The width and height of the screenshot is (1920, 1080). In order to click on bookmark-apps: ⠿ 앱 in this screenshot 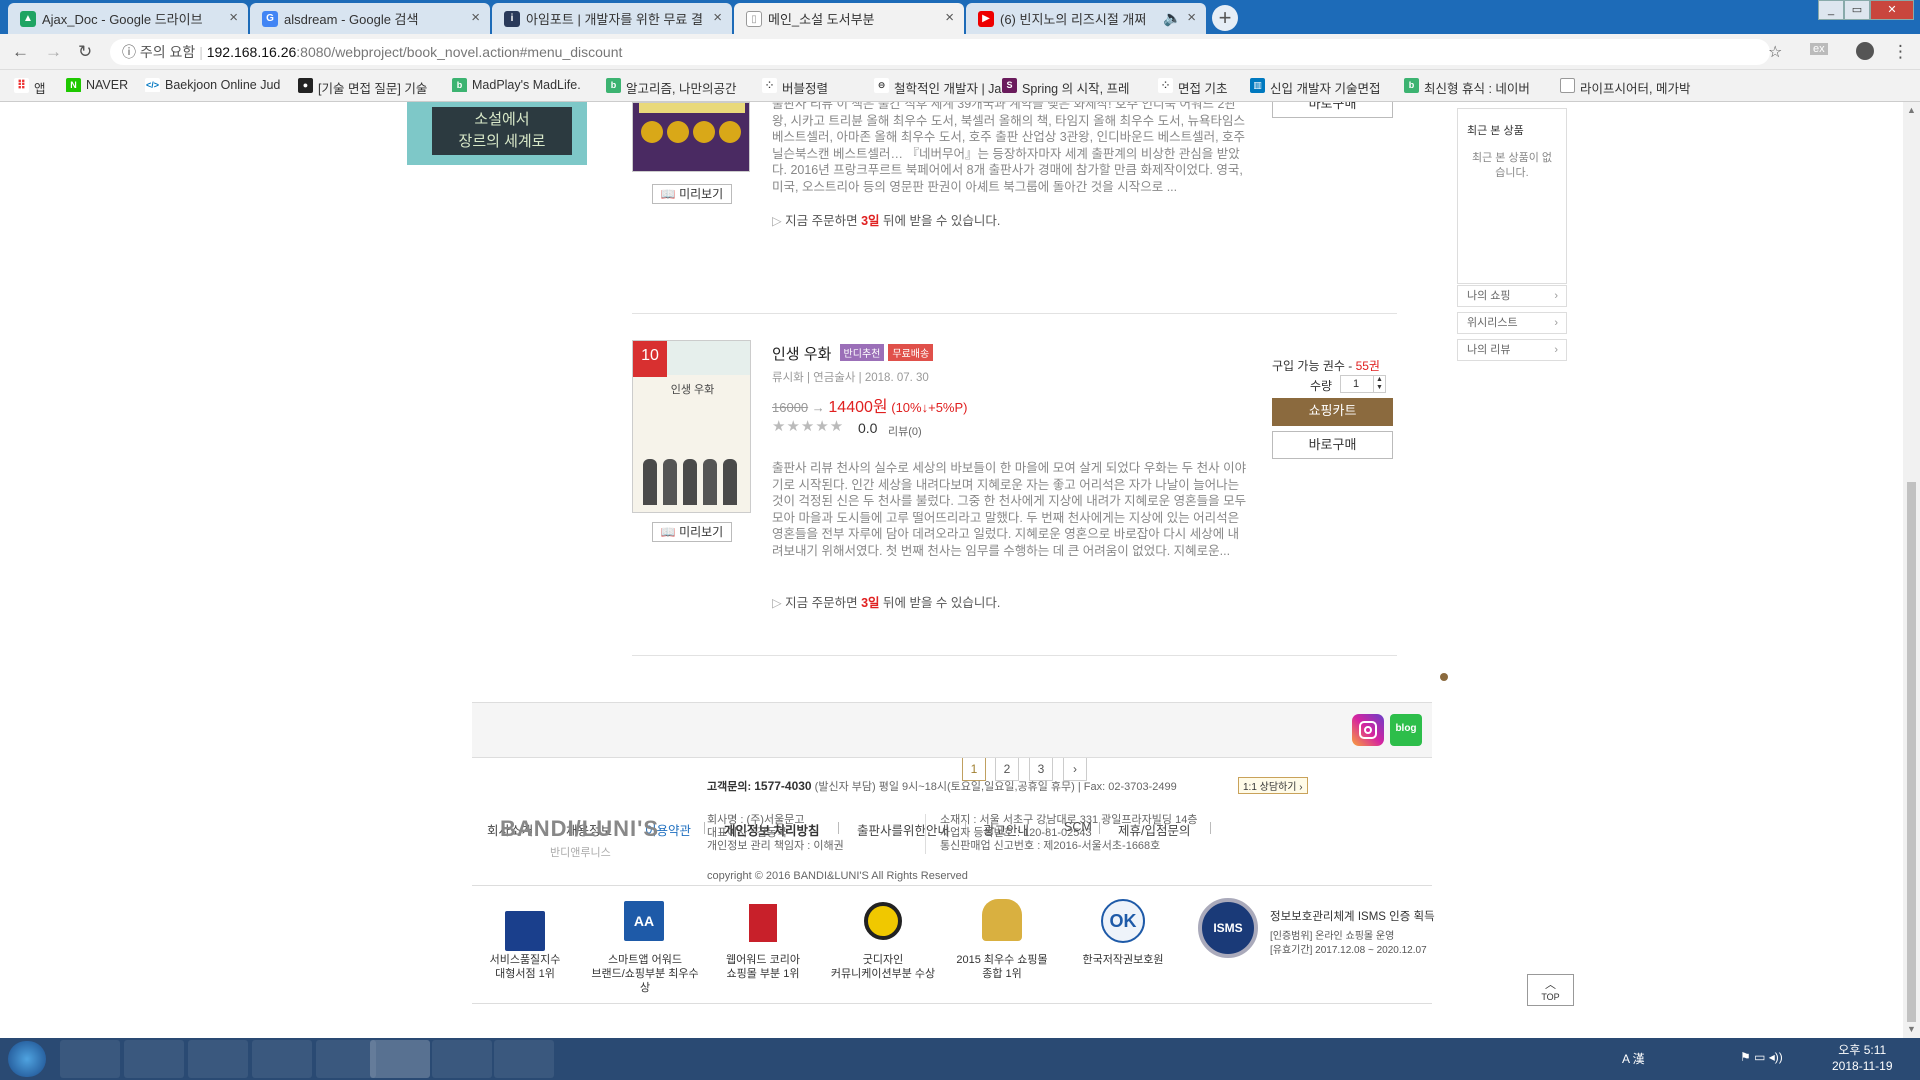, I will do `click(34, 87)`.